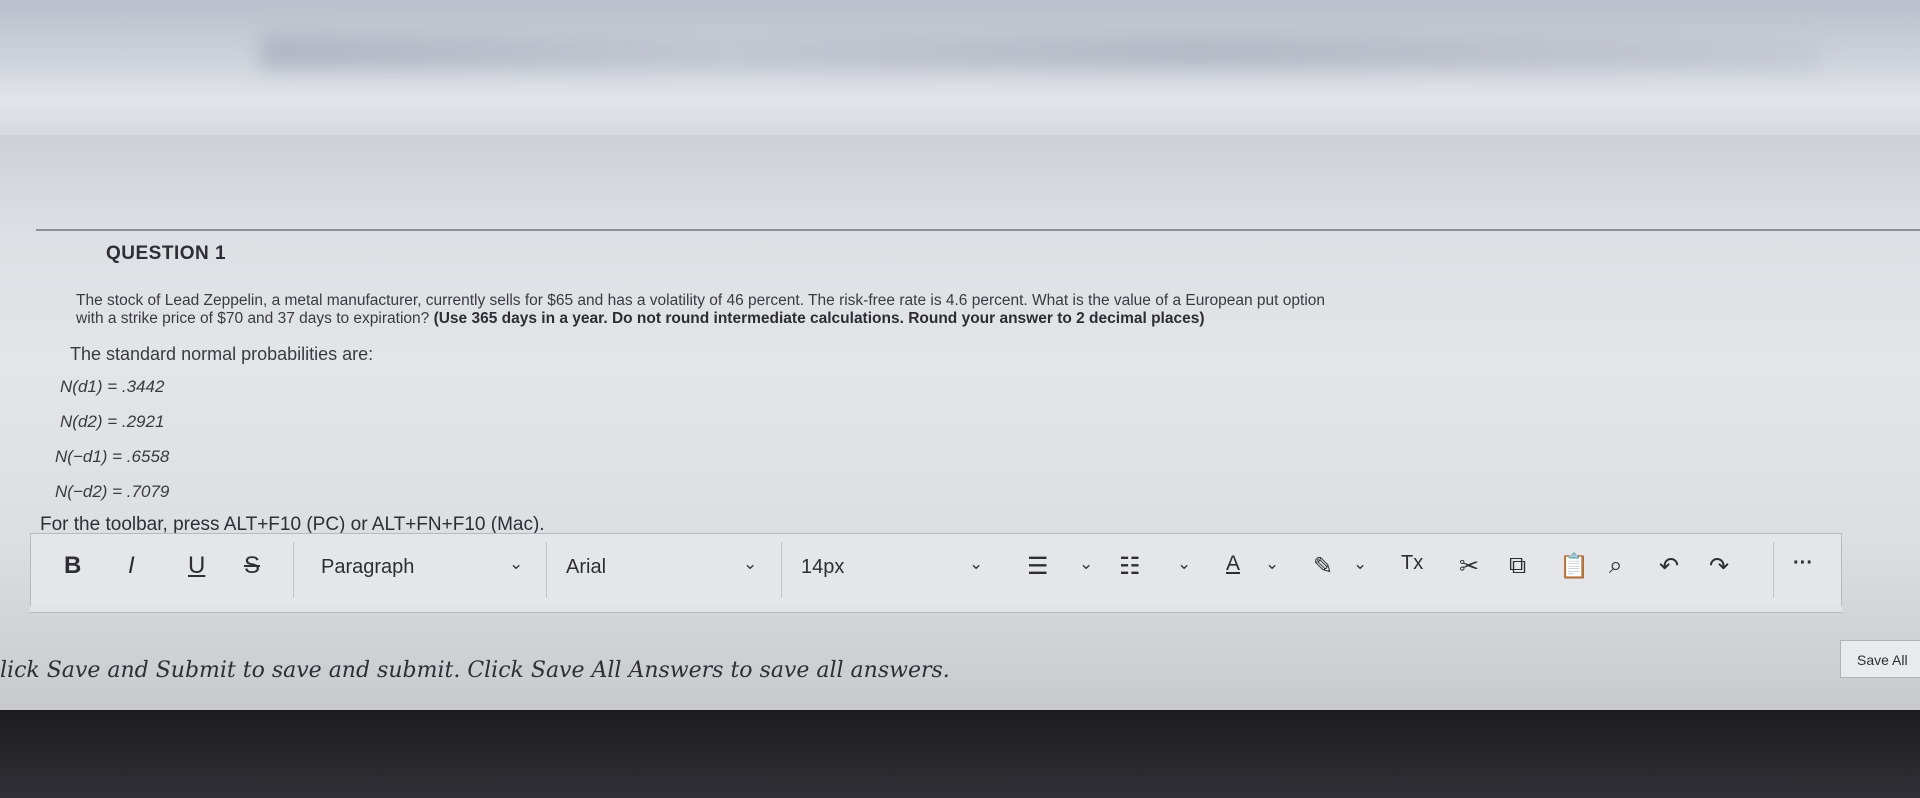 The image size is (1920, 798). Describe the element at coordinates (936, 609) in the screenshot. I see `editor-area-edge` at that location.